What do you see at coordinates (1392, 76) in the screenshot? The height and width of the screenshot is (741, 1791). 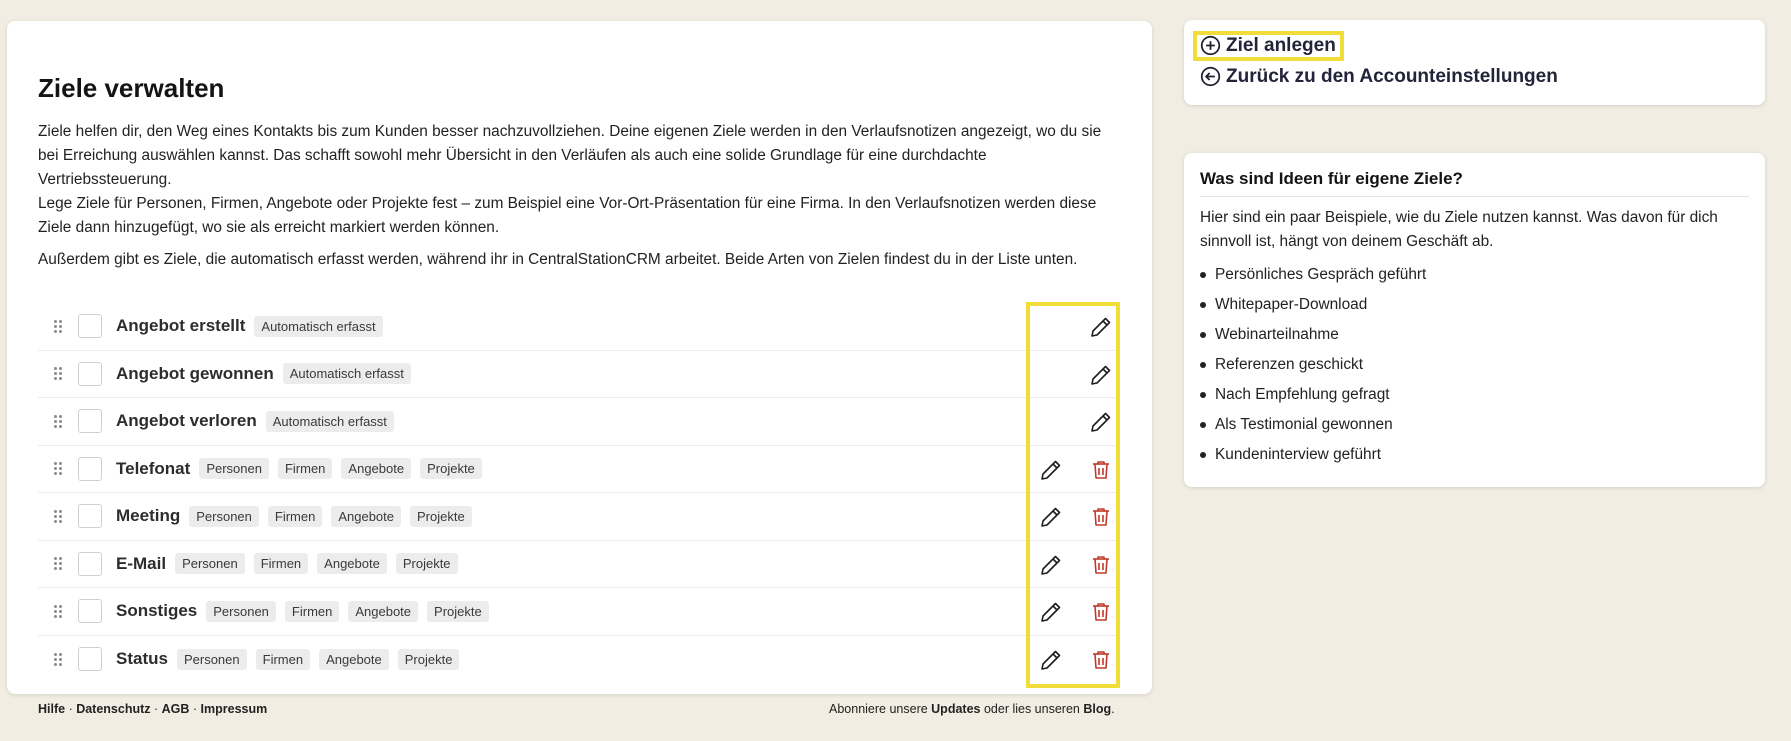 I see `back-to-account-label: Zurück zu den Accounteinstellungen` at bounding box center [1392, 76].